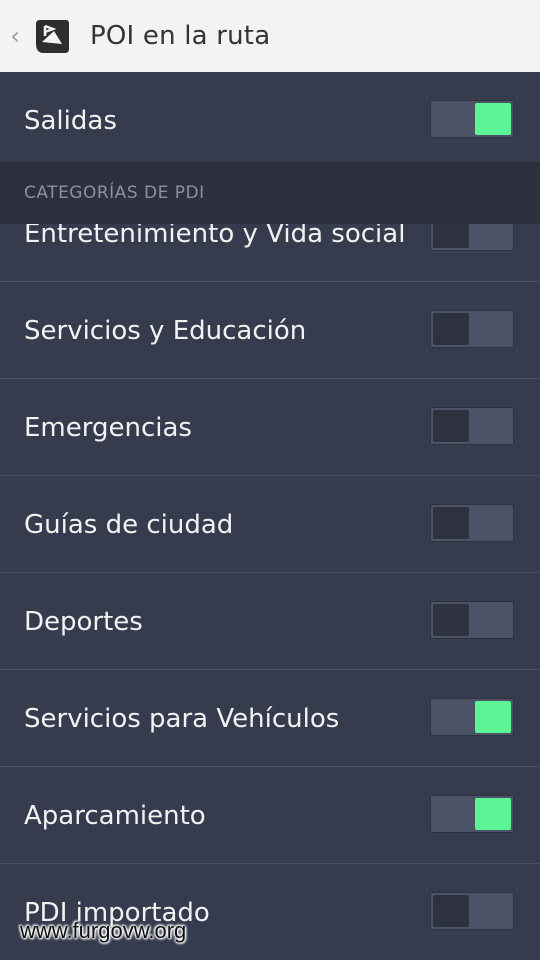 The height and width of the screenshot is (960, 540). Describe the element at coordinates (270, 815) in the screenshot. I see `category-row: Aparcamiento` at that location.